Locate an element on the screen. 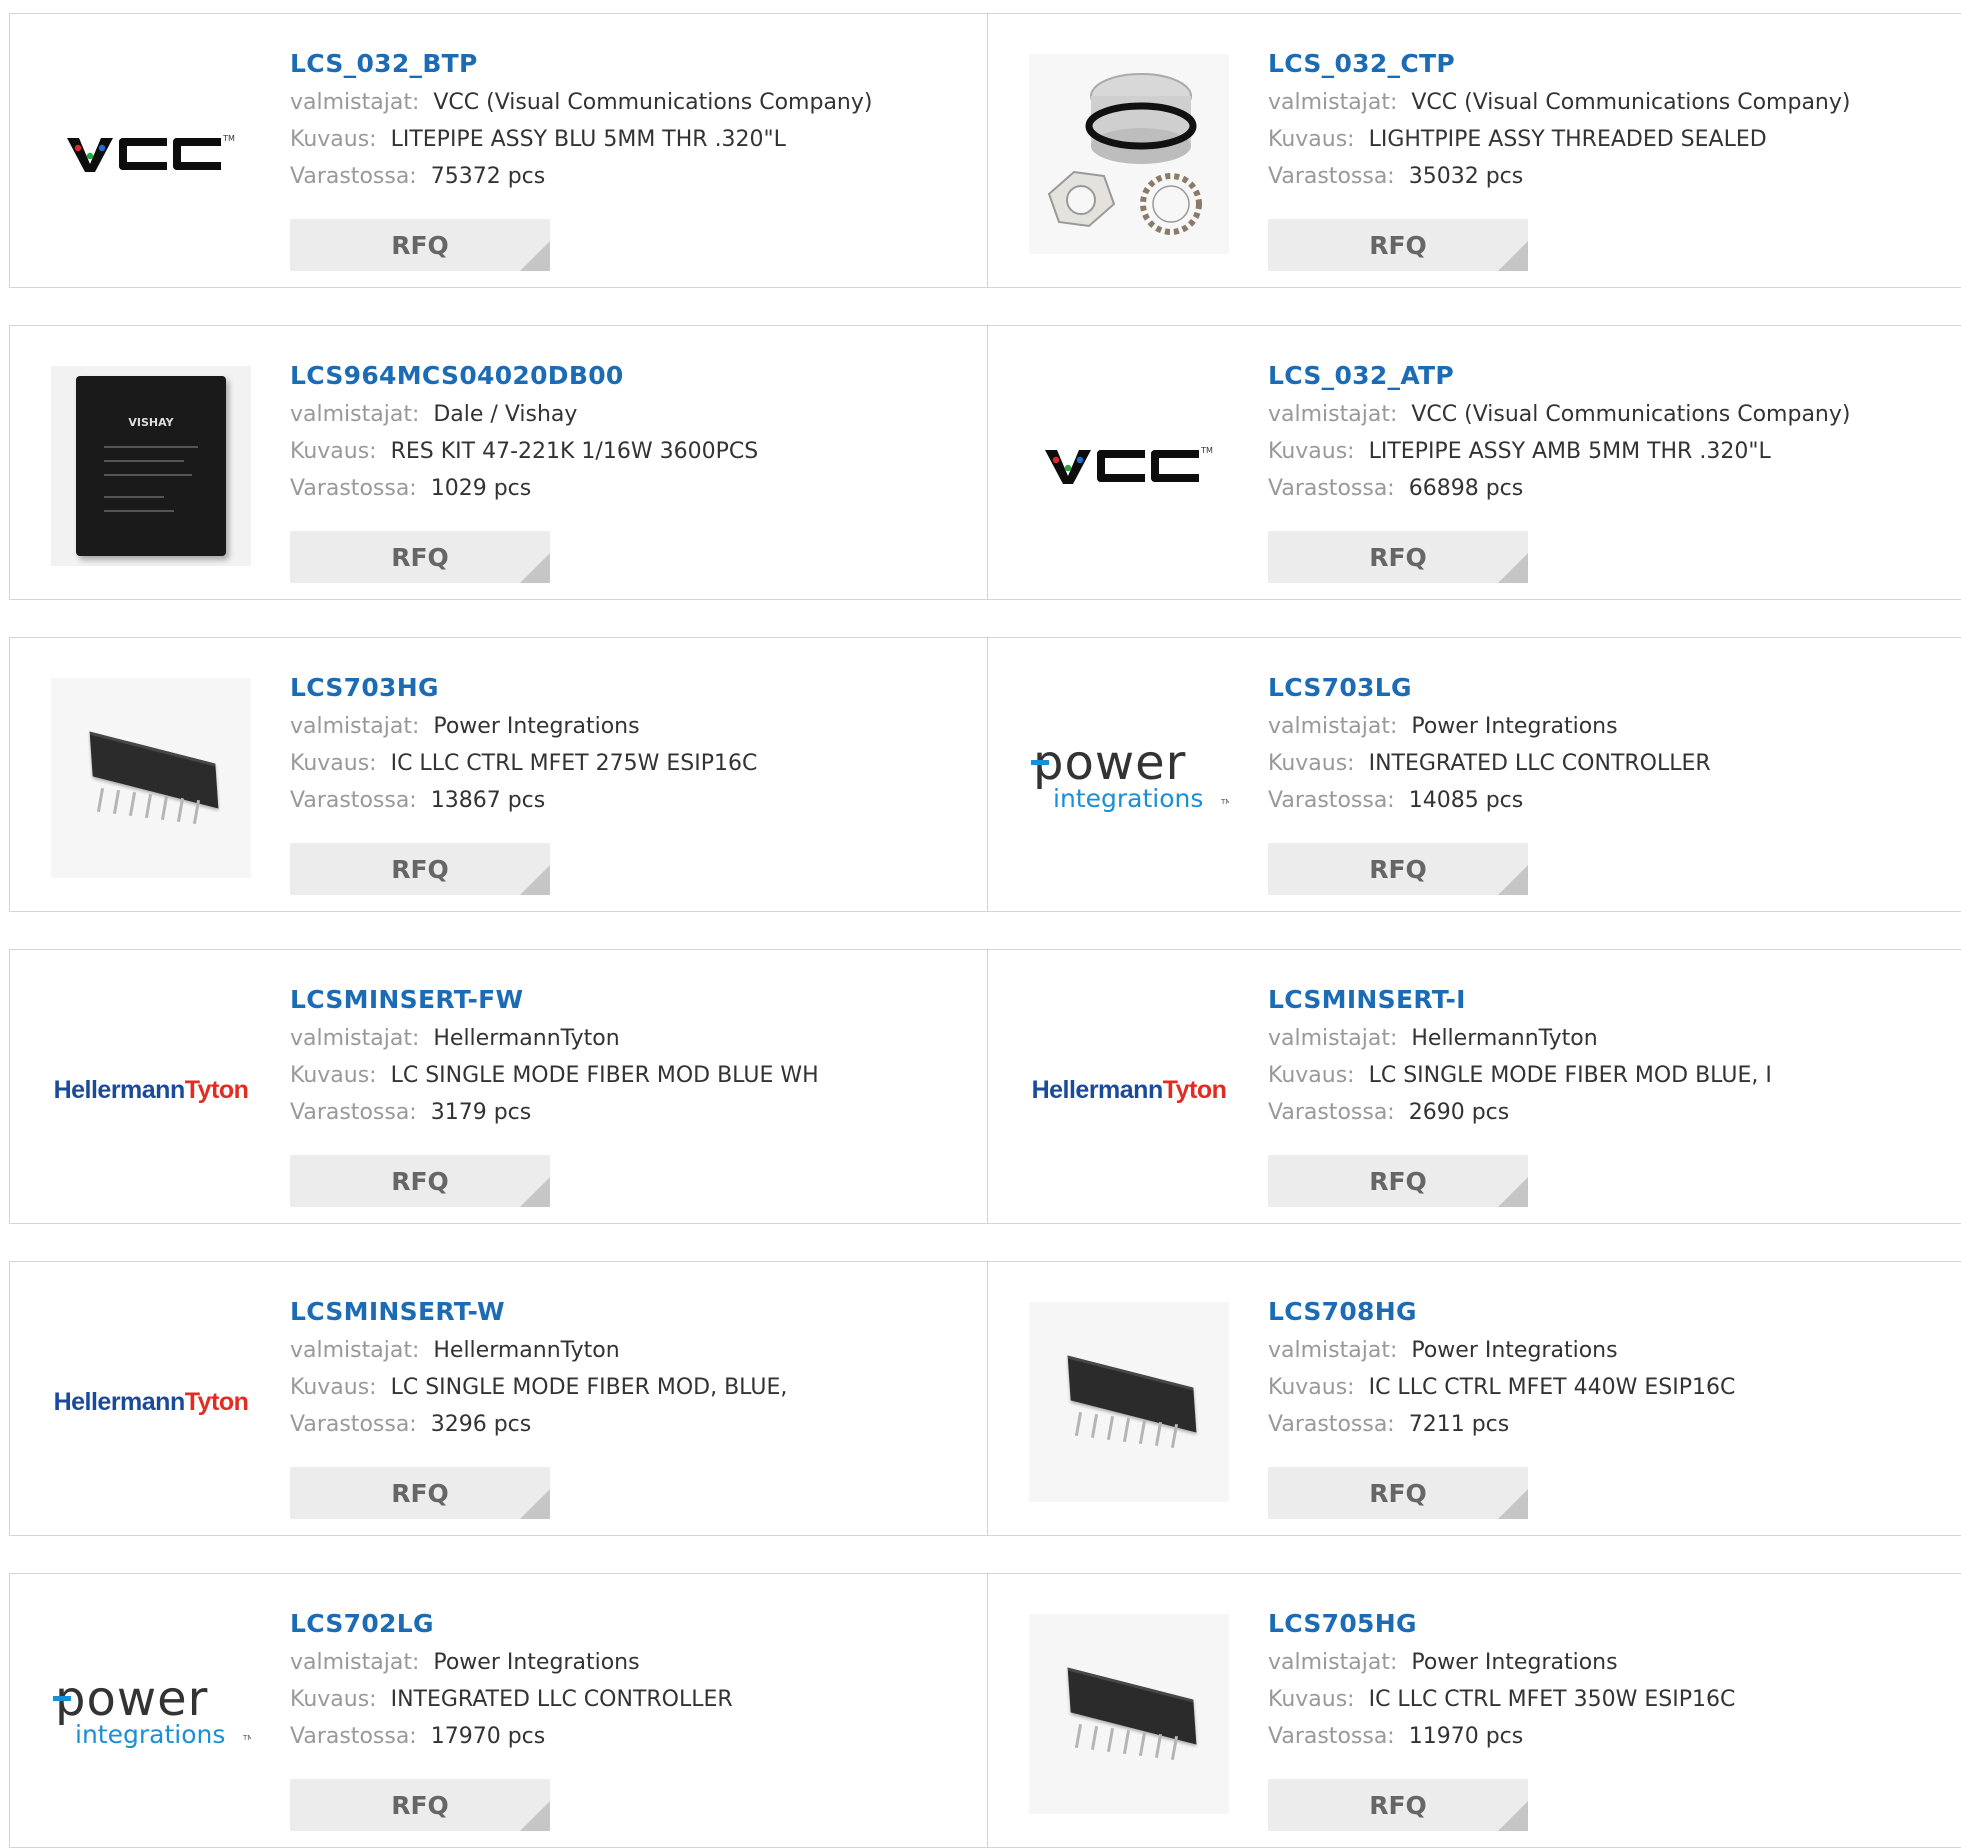  product-link: LCS708HG is located at coordinates (1613, 1312).